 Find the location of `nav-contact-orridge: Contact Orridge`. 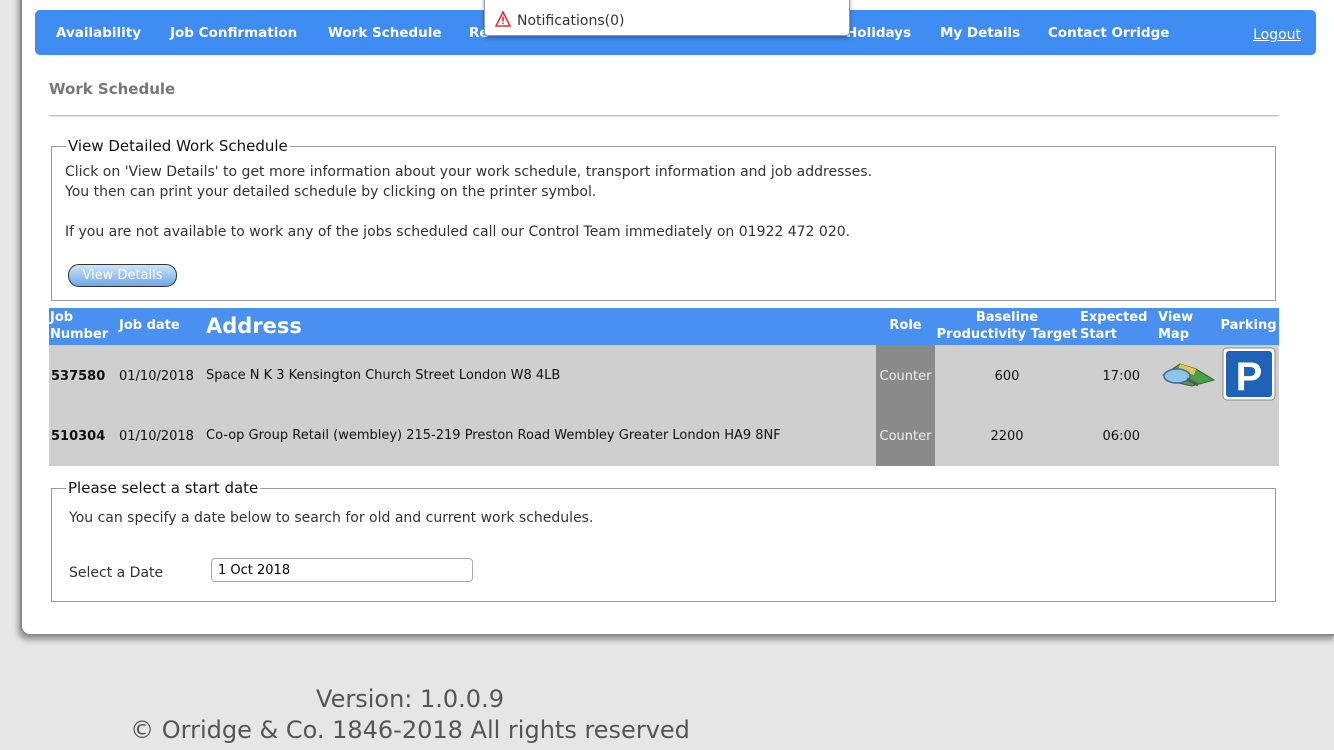

nav-contact-orridge: Contact Orridge is located at coordinates (1108, 33).